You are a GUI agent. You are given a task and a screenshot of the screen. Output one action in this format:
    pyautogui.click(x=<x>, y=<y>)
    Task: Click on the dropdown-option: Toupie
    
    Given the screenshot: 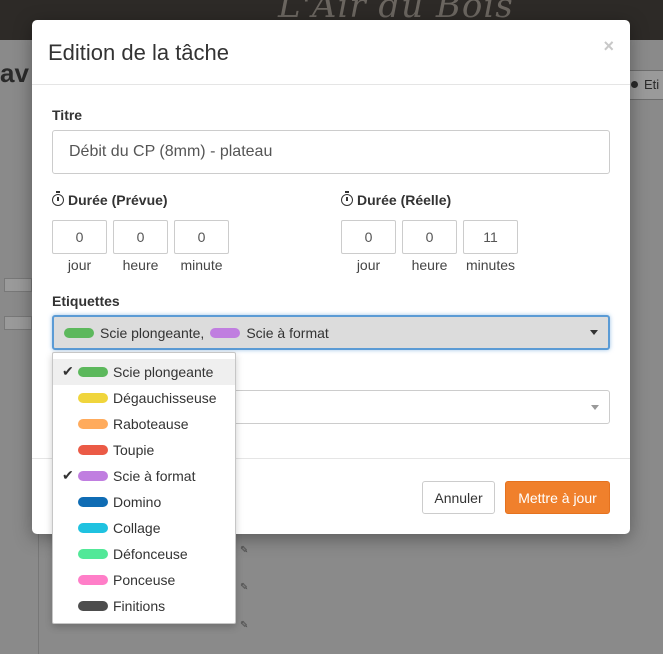 What is the action you would take?
    pyautogui.click(x=144, y=450)
    